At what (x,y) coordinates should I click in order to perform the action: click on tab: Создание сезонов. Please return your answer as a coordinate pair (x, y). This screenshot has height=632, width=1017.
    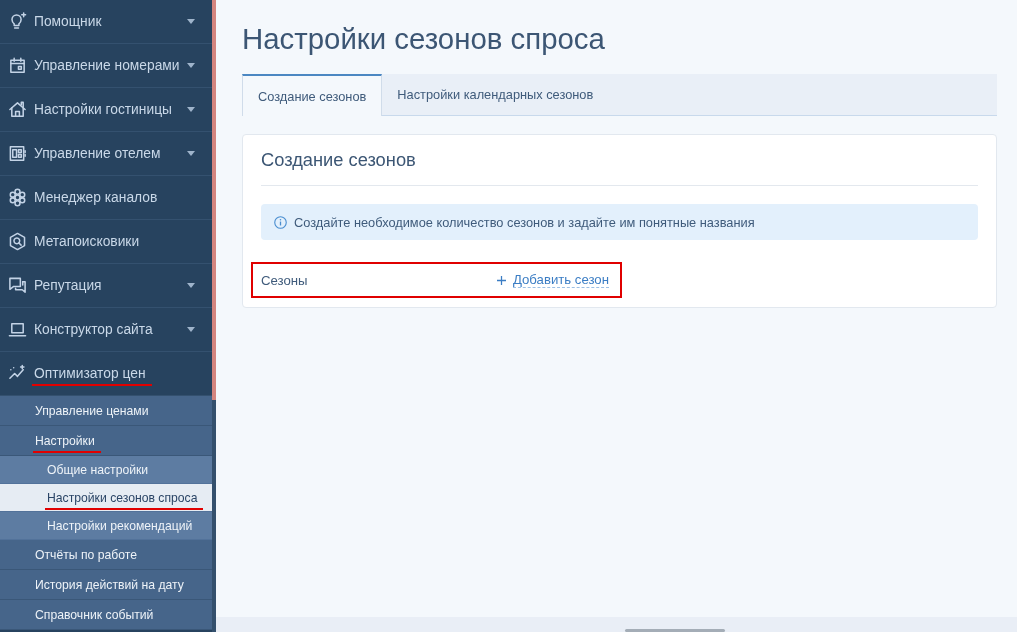
    Looking at the image, I should click on (312, 95).